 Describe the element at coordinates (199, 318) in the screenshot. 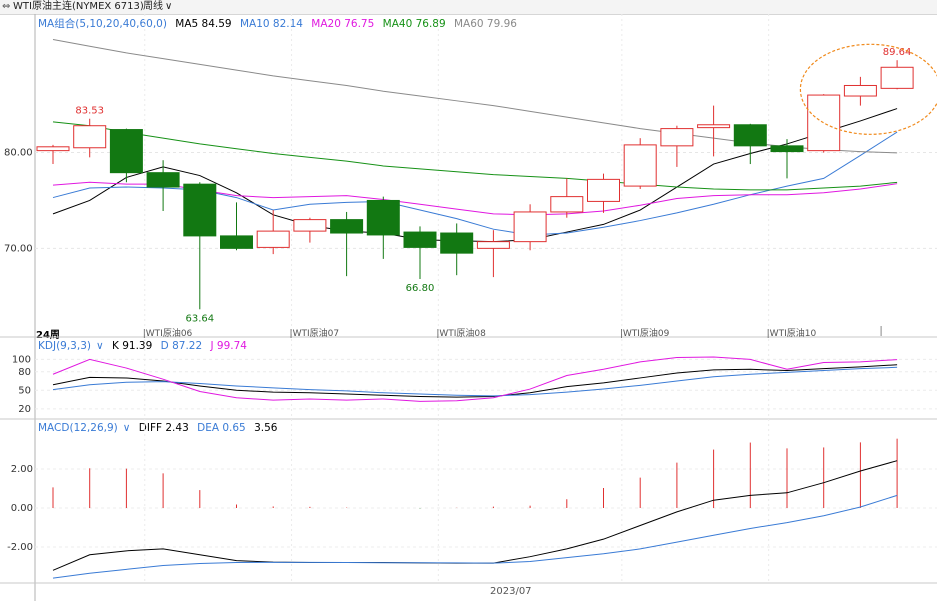

I see `price-annotation: 63.64` at that location.